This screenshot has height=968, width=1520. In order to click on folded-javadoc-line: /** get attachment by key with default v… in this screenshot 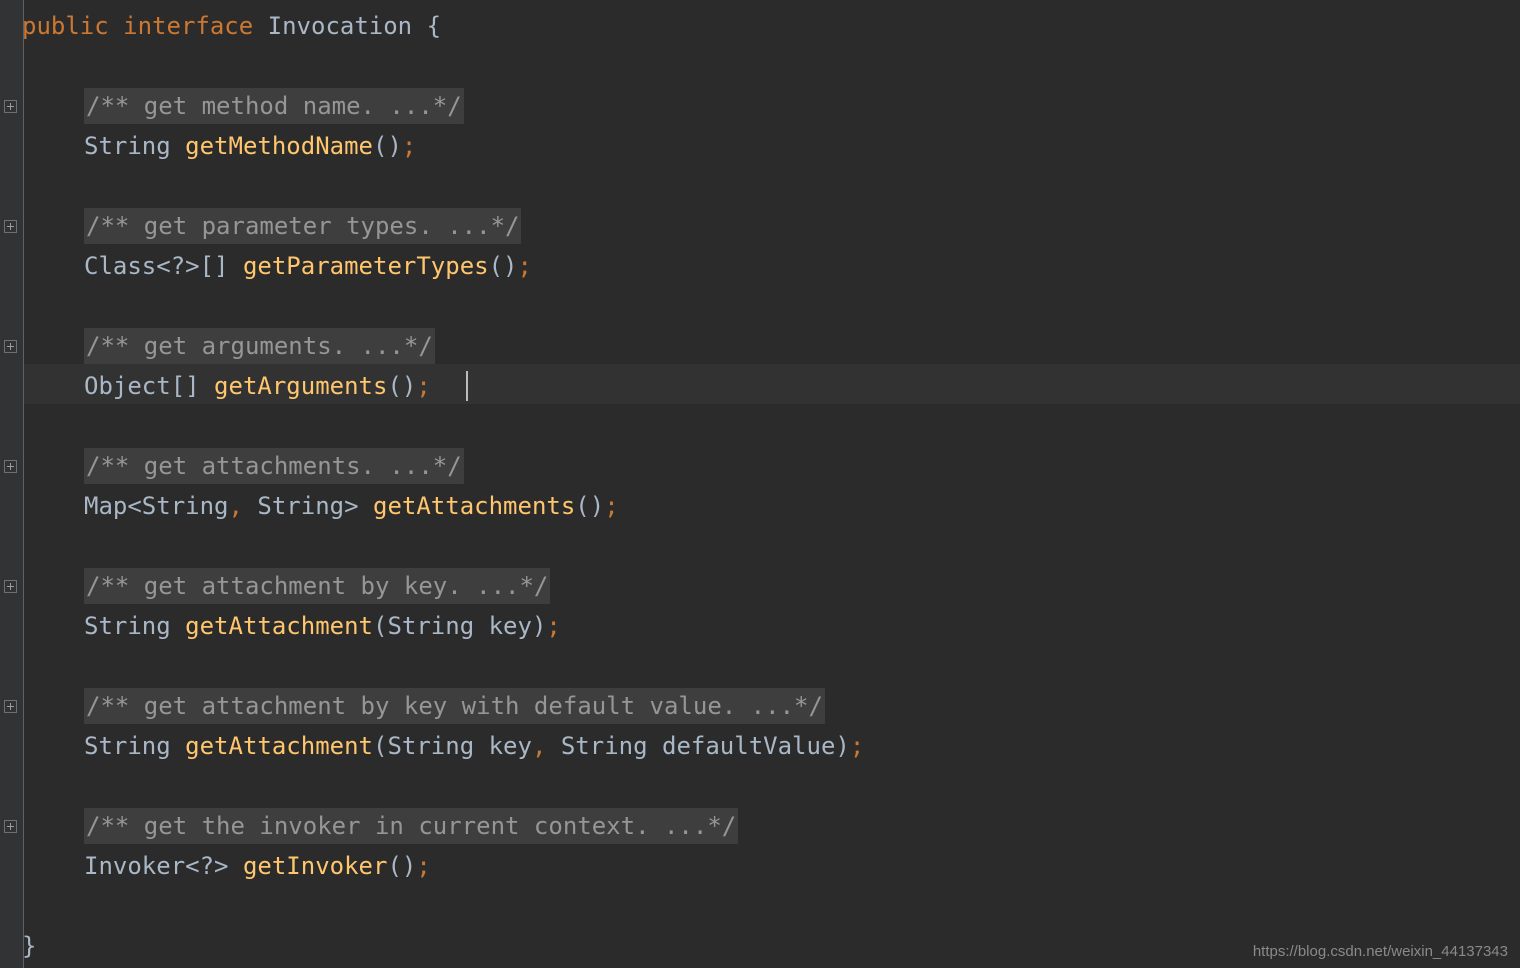, I will do `click(454, 706)`.